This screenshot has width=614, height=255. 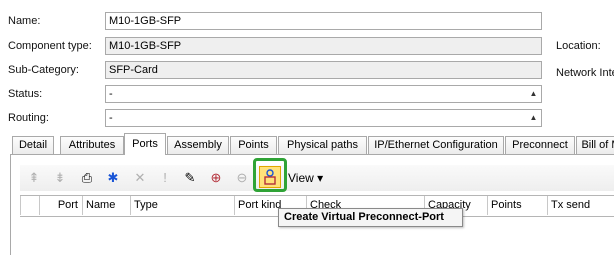 What do you see at coordinates (216, 178) in the screenshot?
I see `assign-icon: ⊕` at bounding box center [216, 178].